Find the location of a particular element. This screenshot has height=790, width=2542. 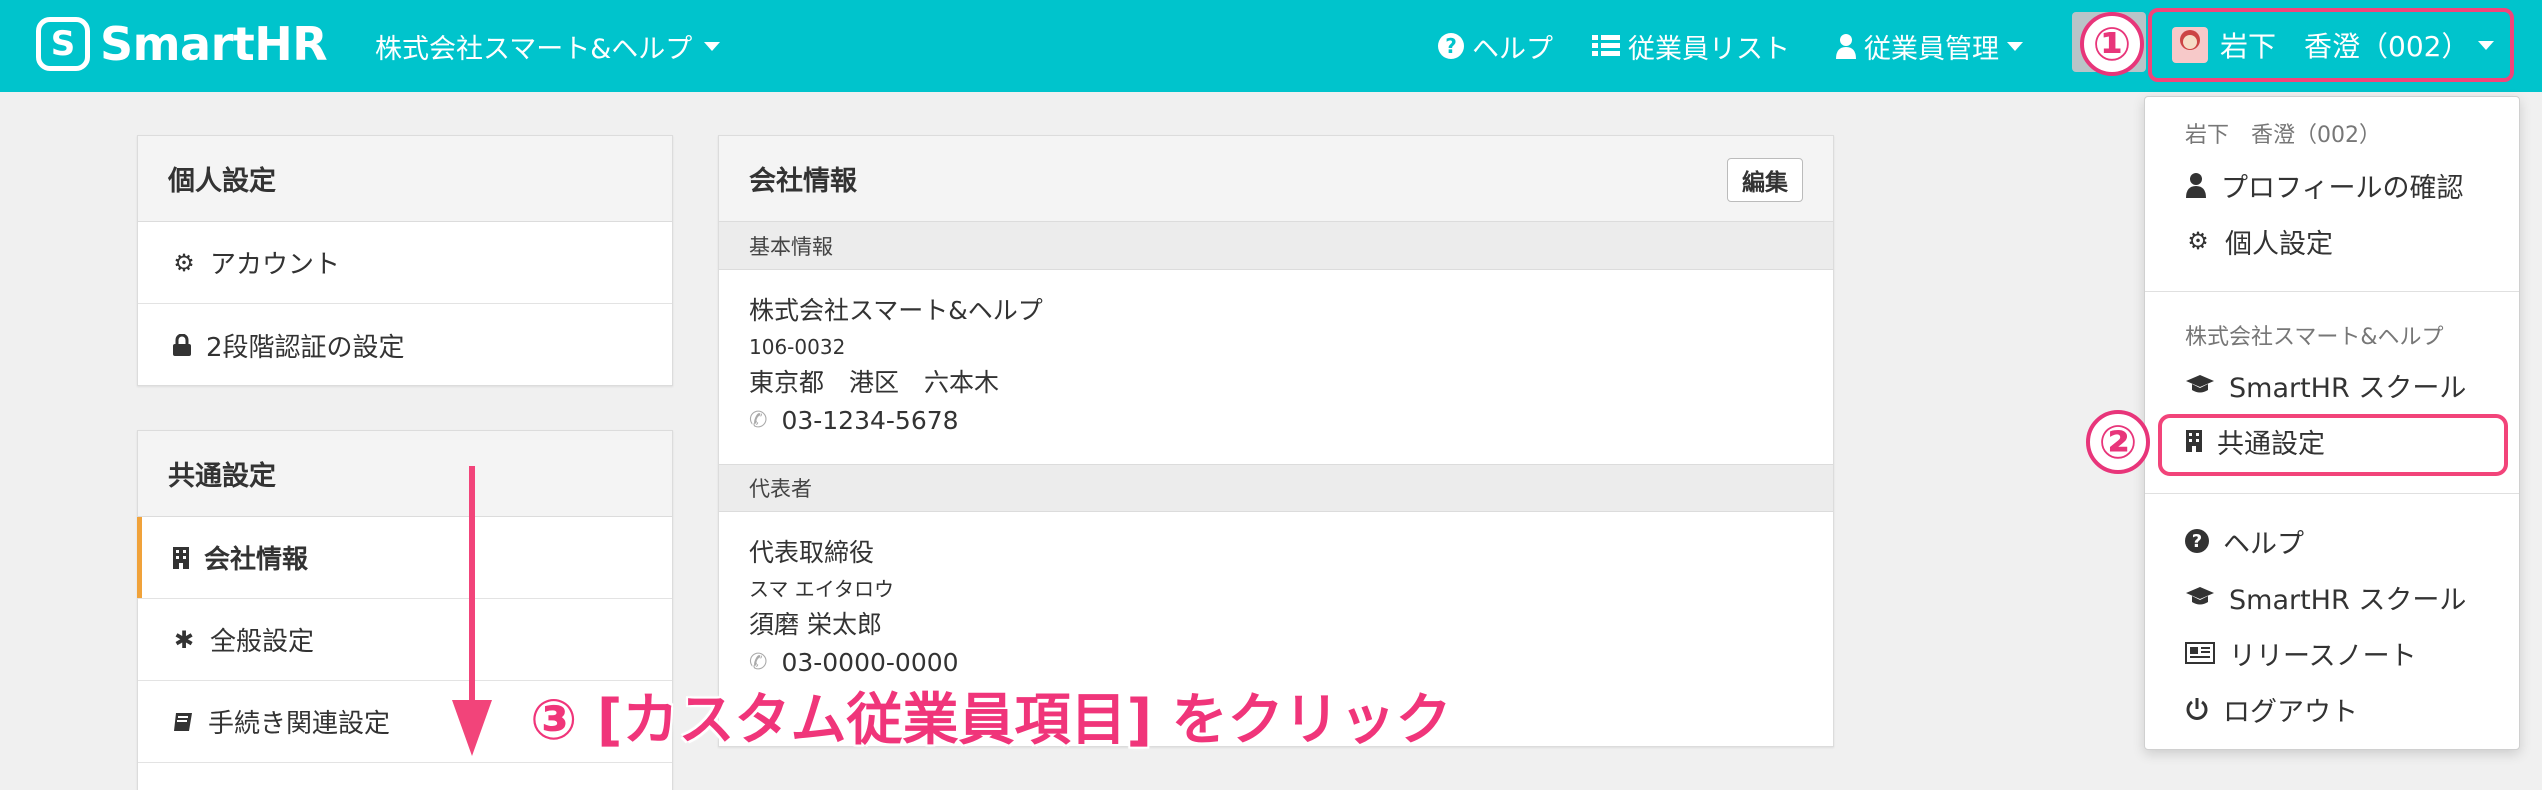

dropdown-company-header: 株式会社スマート&ヘルプ is located at coordinates (2314, 337).